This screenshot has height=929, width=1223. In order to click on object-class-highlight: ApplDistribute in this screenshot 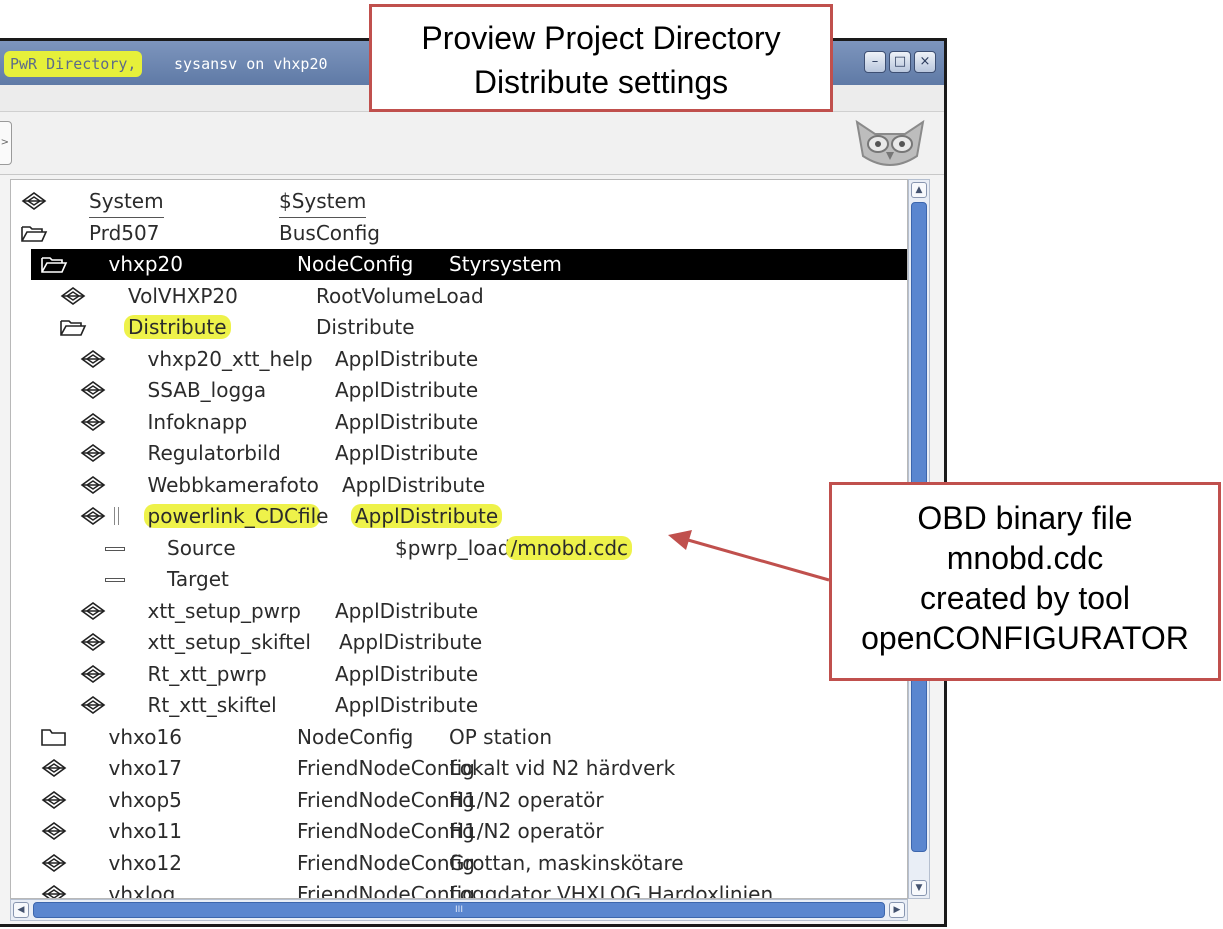, I will do `click(427, 516)`.